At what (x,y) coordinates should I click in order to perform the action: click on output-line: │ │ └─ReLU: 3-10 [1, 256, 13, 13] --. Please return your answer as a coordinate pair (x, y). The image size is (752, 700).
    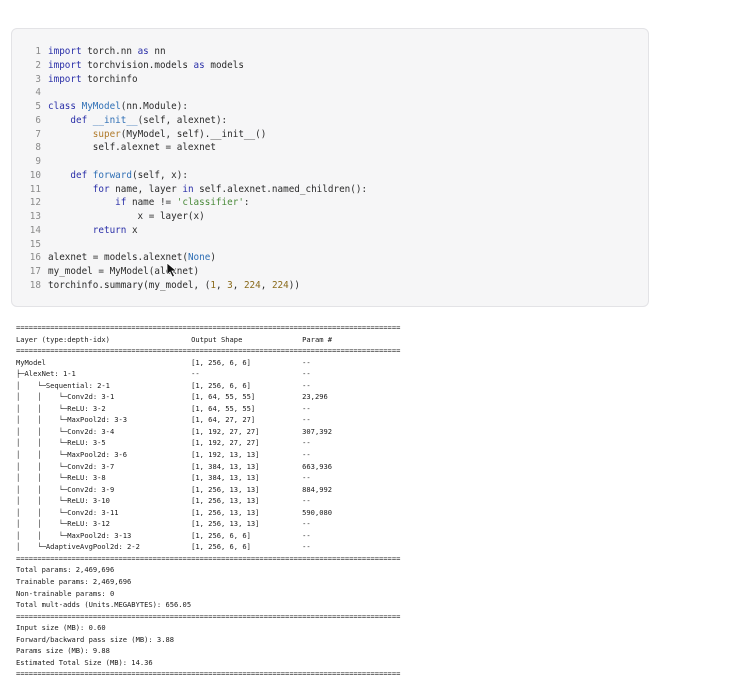
    Looking at the image, I should click on (163, 501).